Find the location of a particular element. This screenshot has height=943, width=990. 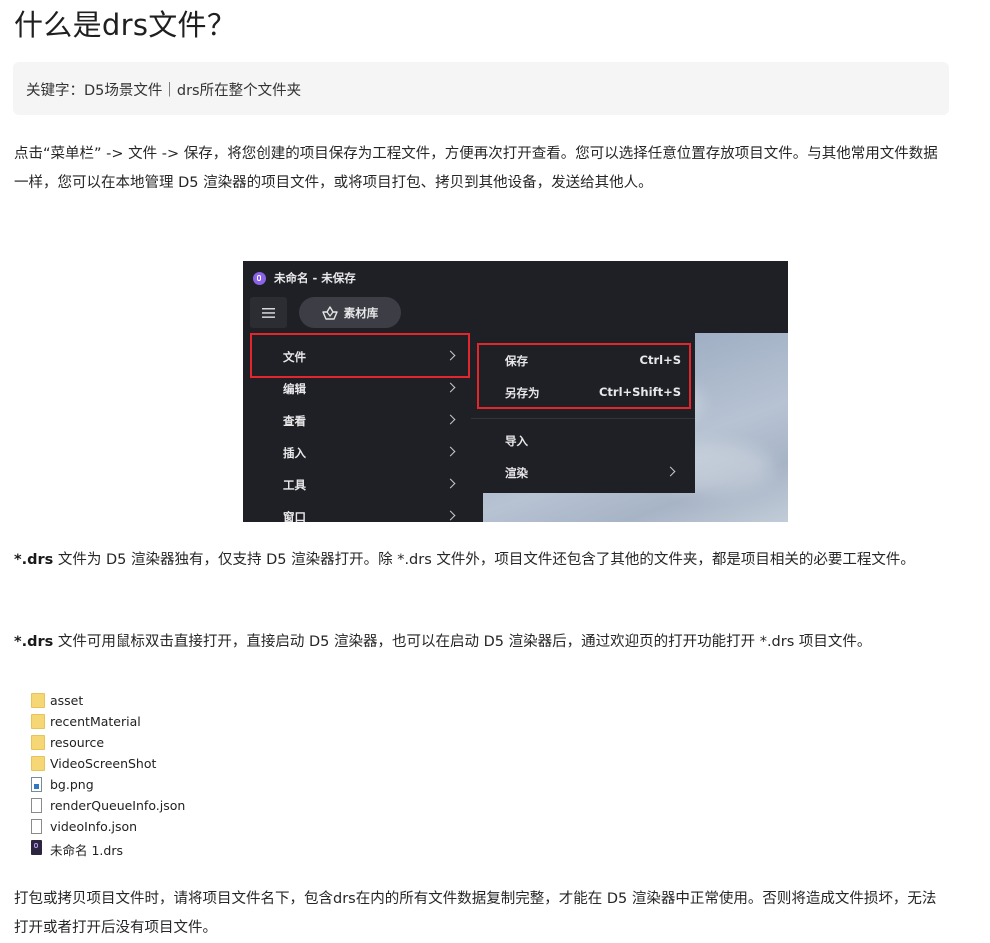

menu-item-insert: 插入 is located at coordinates (357, 453).